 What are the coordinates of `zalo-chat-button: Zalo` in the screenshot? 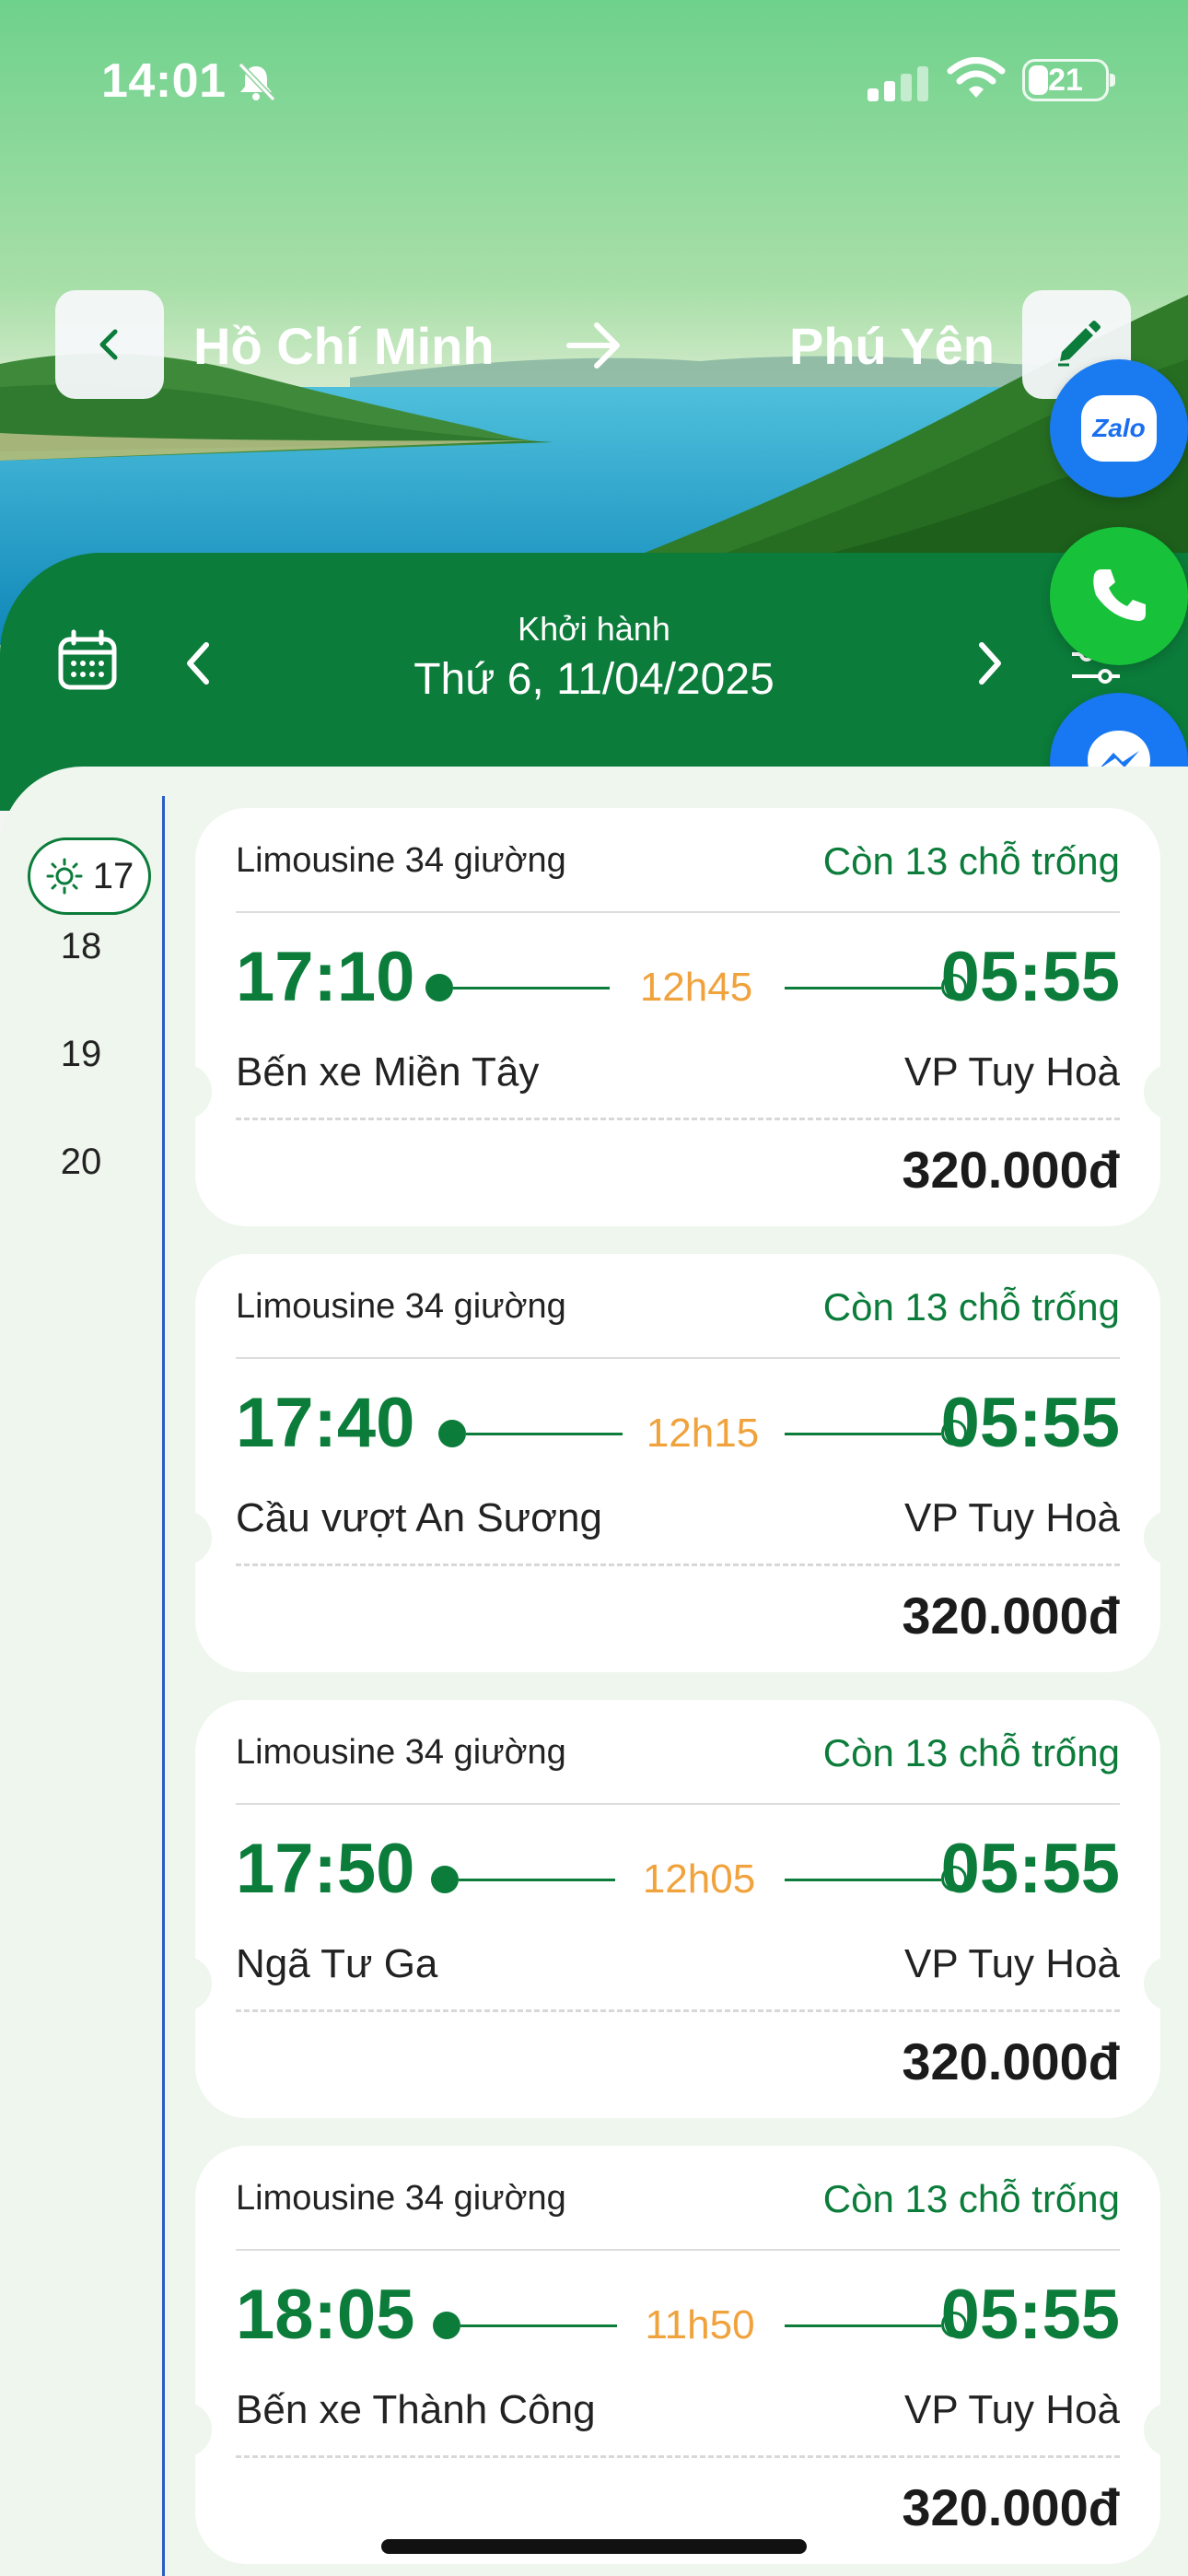 It's located at (1119, 428).